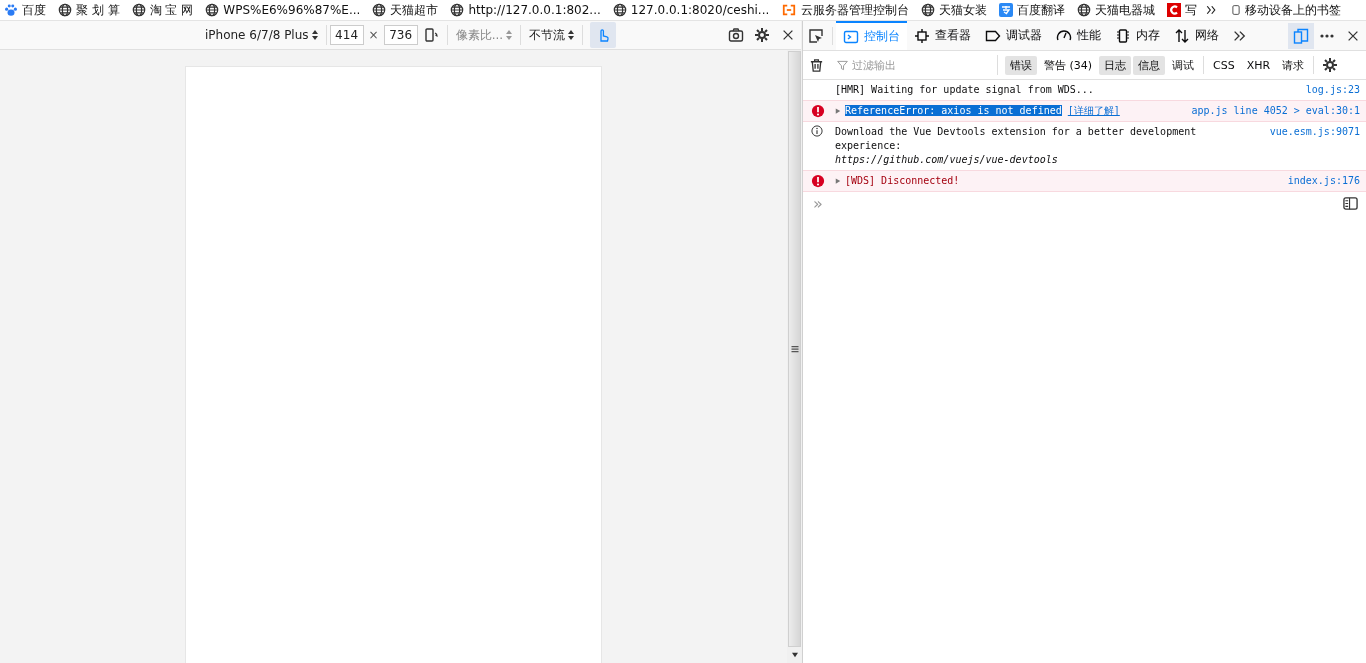 Image resolution: width=1366 pixels, height=663 pixels. What do you see at coordinates (871, 35) in the screenshot?
I see `devtools-tab: 控制台` at bounding box center [871, 35].